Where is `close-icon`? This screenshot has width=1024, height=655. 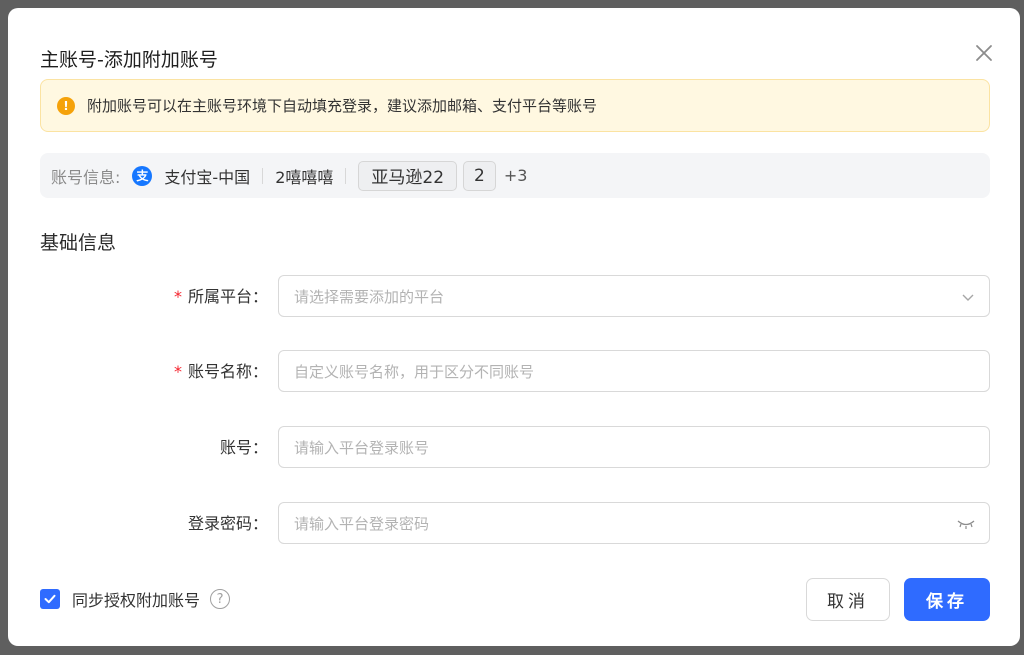
close-icon is located at coordinates (984, 55).